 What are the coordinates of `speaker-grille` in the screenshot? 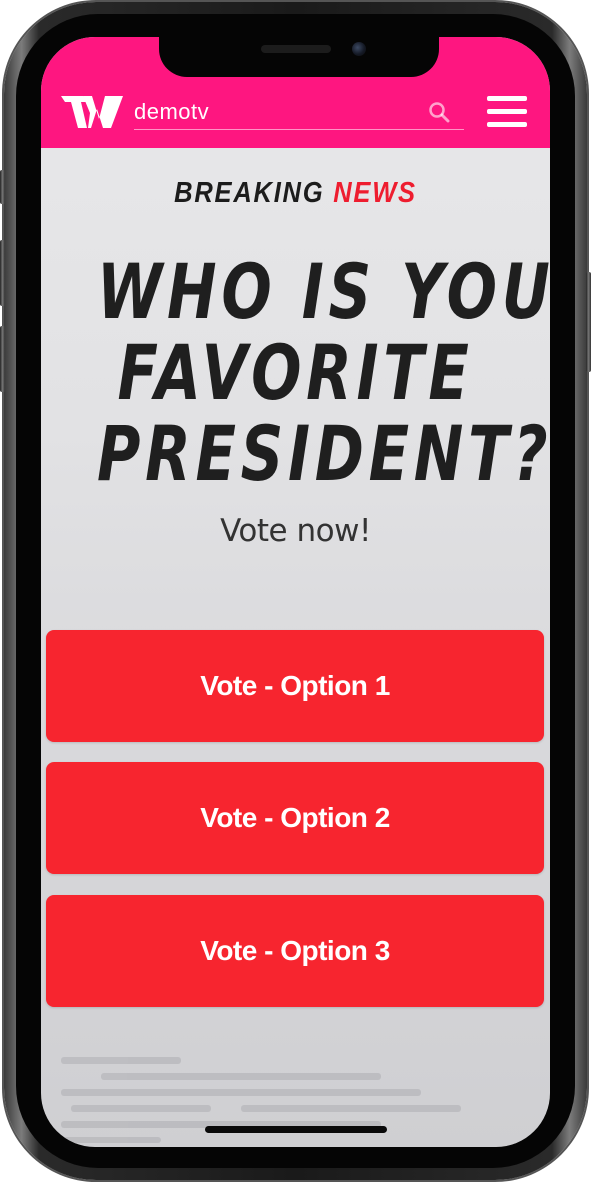 It's located at (296, 49).